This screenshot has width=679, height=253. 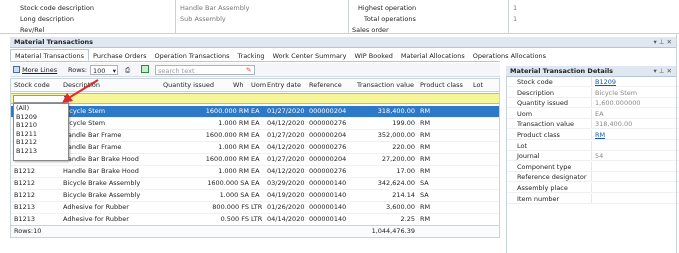 I want to click on detail-row: Journal 54, so click(x=593, y=156).